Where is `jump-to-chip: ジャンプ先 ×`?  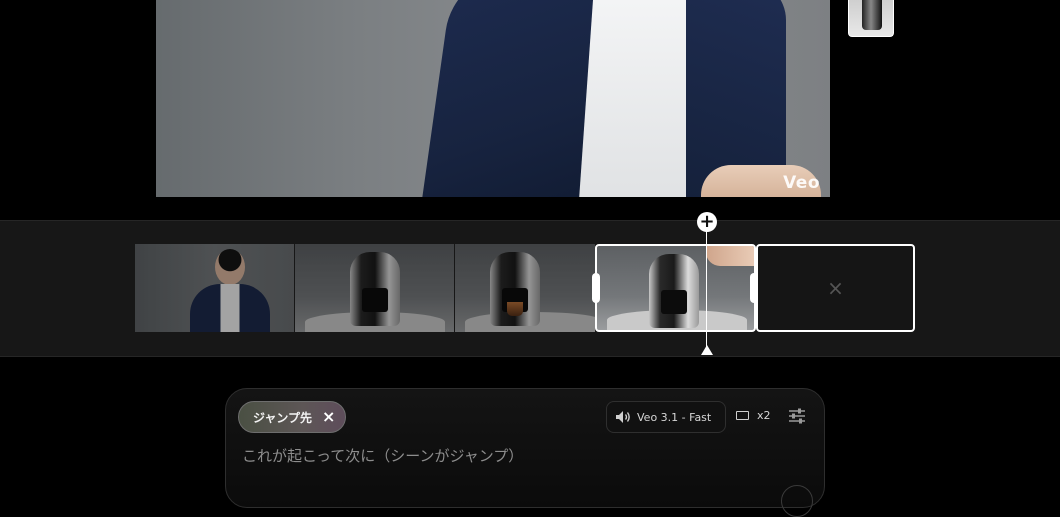 jump-to-chip: ジャンプ先 × is located at coordinates (292, 417).